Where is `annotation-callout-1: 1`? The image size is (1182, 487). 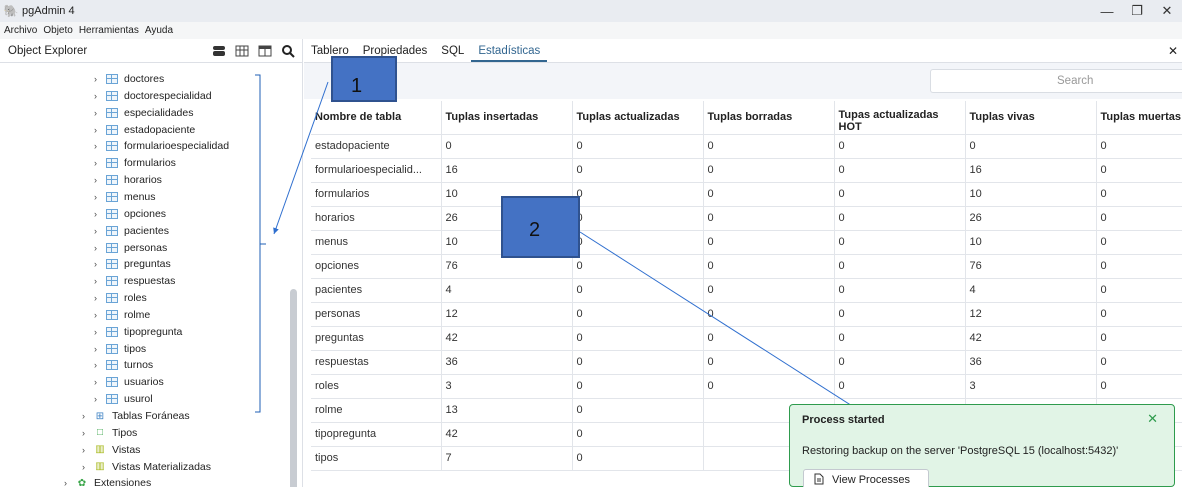 annotation-callout-1: 1 is located at coordinates (364, 79).